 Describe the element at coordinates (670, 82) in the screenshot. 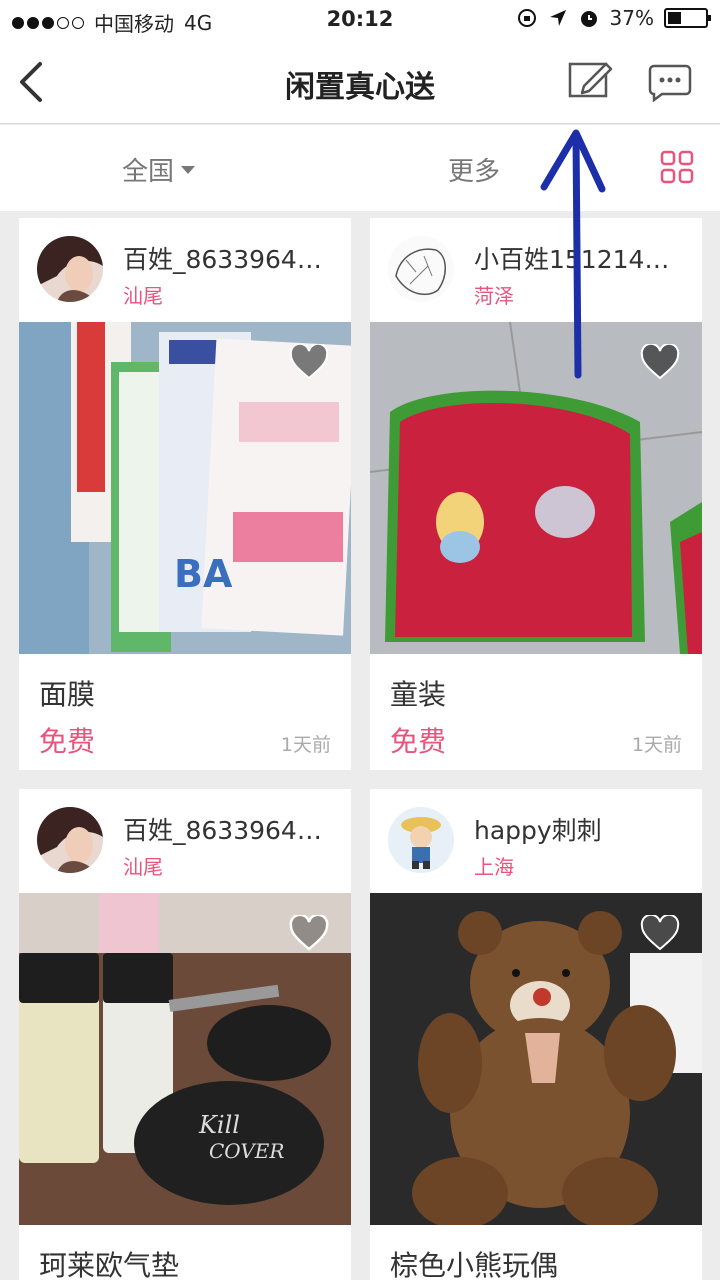

I see `chat-bubble-icon` at that location.